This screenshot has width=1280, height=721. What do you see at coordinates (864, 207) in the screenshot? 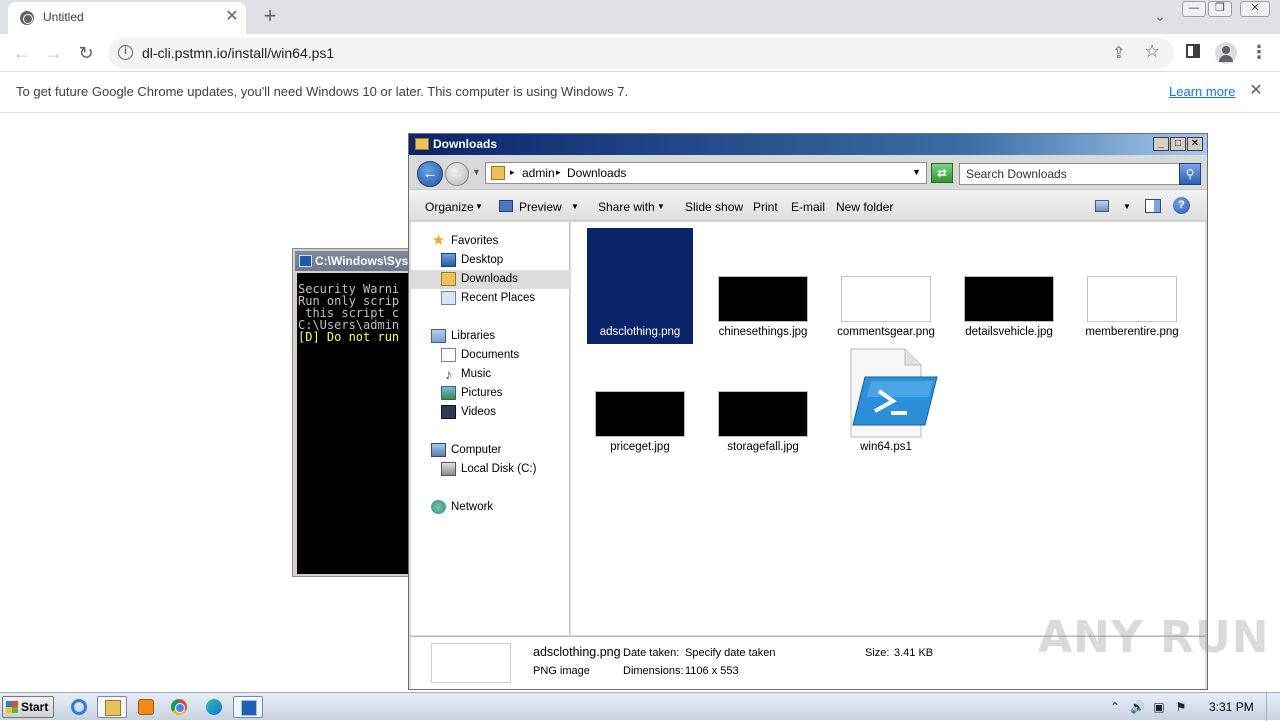
I see `new-folder-button: New folder` at bounding box center [864, 207].